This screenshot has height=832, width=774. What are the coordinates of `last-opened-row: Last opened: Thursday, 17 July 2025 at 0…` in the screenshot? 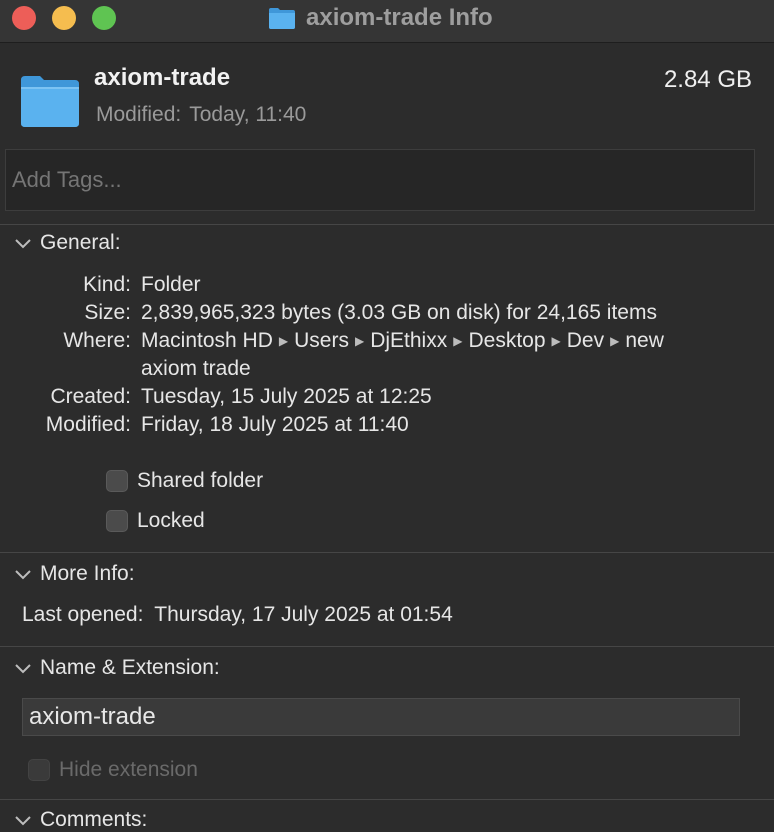 It's located at (237, 615).